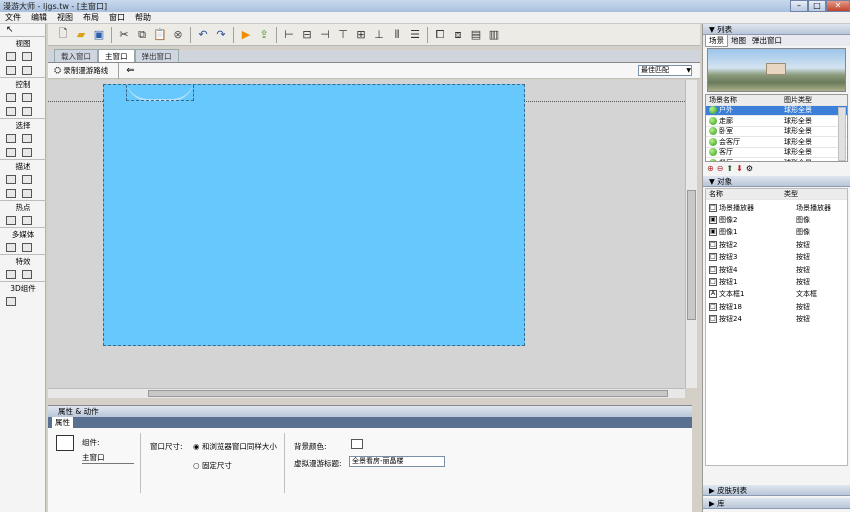 The width and height of the screenshot is (850, 512). What do you see at coordinates (776, 132) in the screenshot?
I see `scene-row: 卧室 球形全景` at bounding box center [776, 132].